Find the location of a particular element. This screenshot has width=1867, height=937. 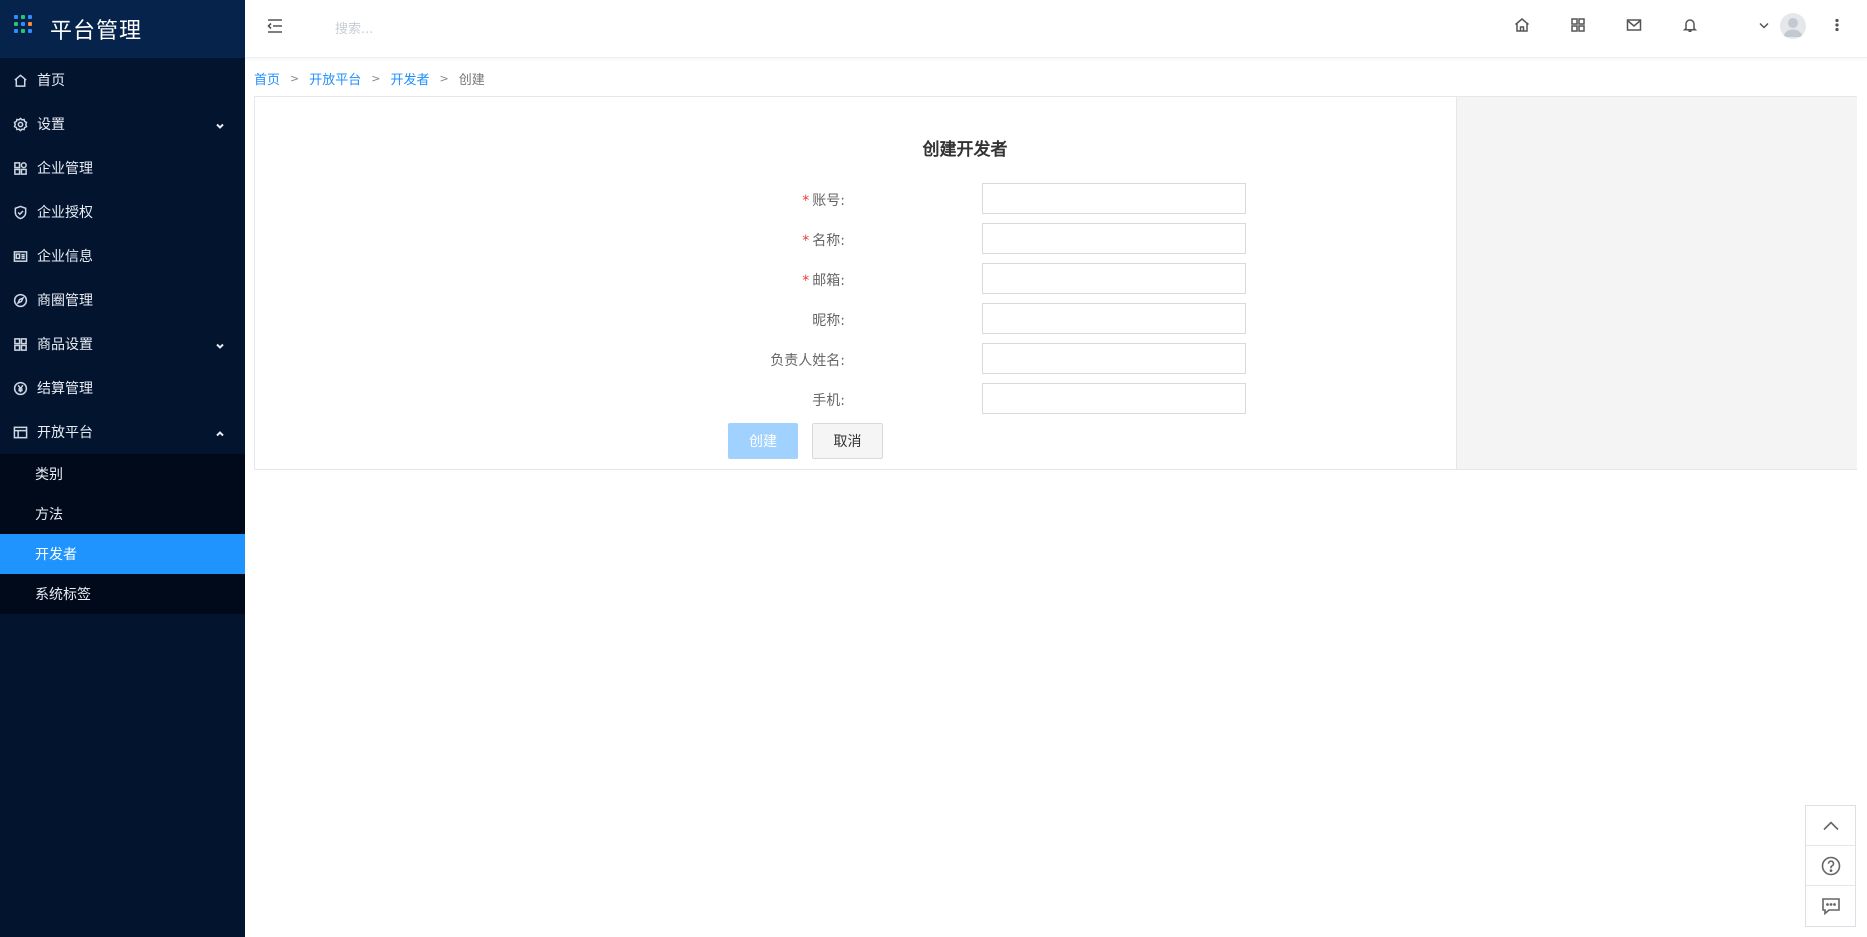

grid-icon is located at coordinates (20, 344).